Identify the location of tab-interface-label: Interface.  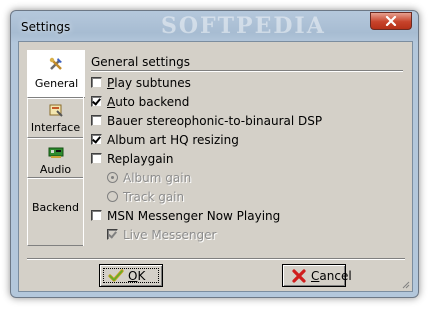
(55, 127).